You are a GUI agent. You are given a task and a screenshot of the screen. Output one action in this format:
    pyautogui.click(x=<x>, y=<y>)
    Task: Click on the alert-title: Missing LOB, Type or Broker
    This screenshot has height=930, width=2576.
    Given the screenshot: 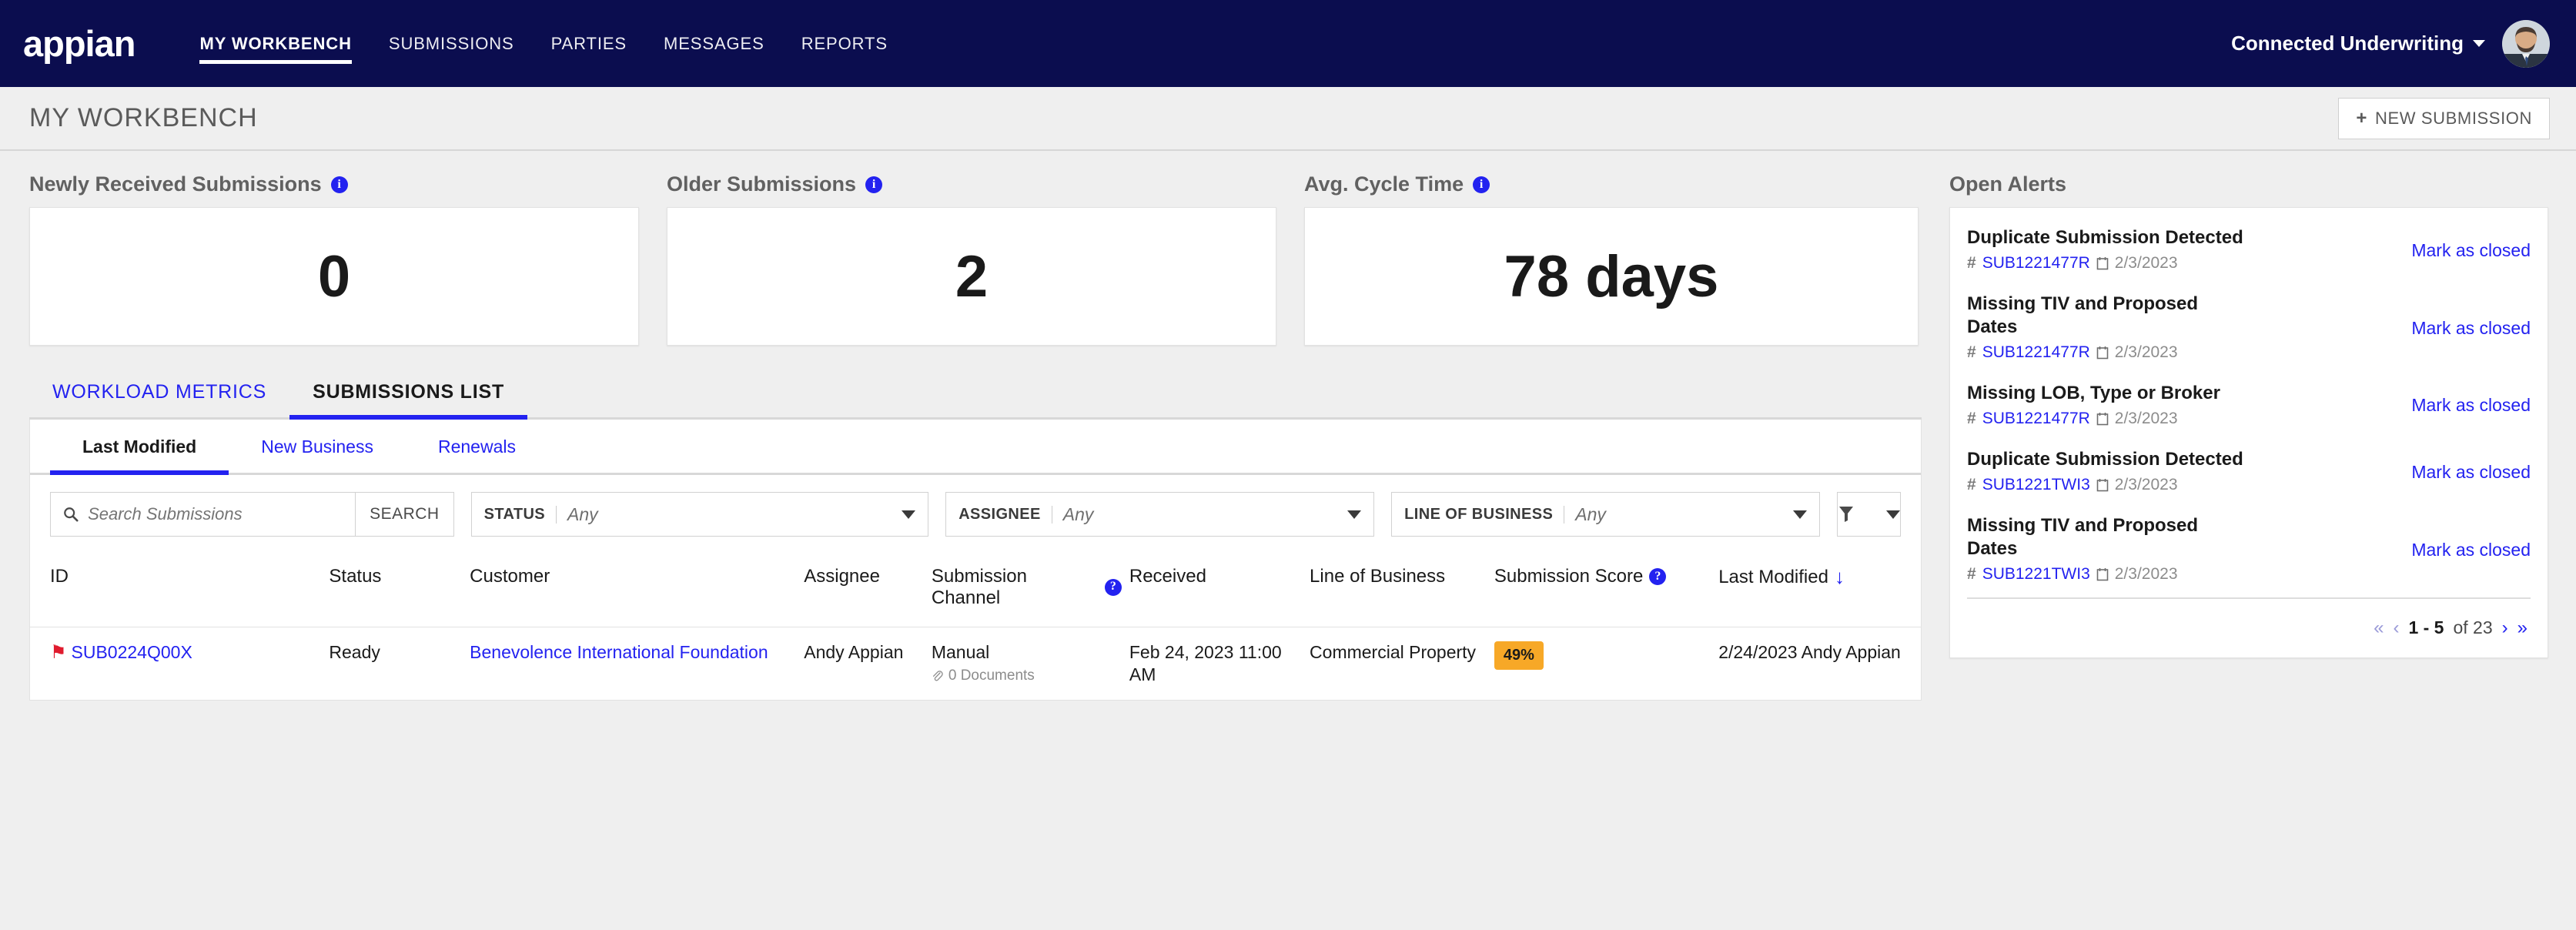 What is the action you would take?
    pyautogui.click(x=2094, y=392)
    